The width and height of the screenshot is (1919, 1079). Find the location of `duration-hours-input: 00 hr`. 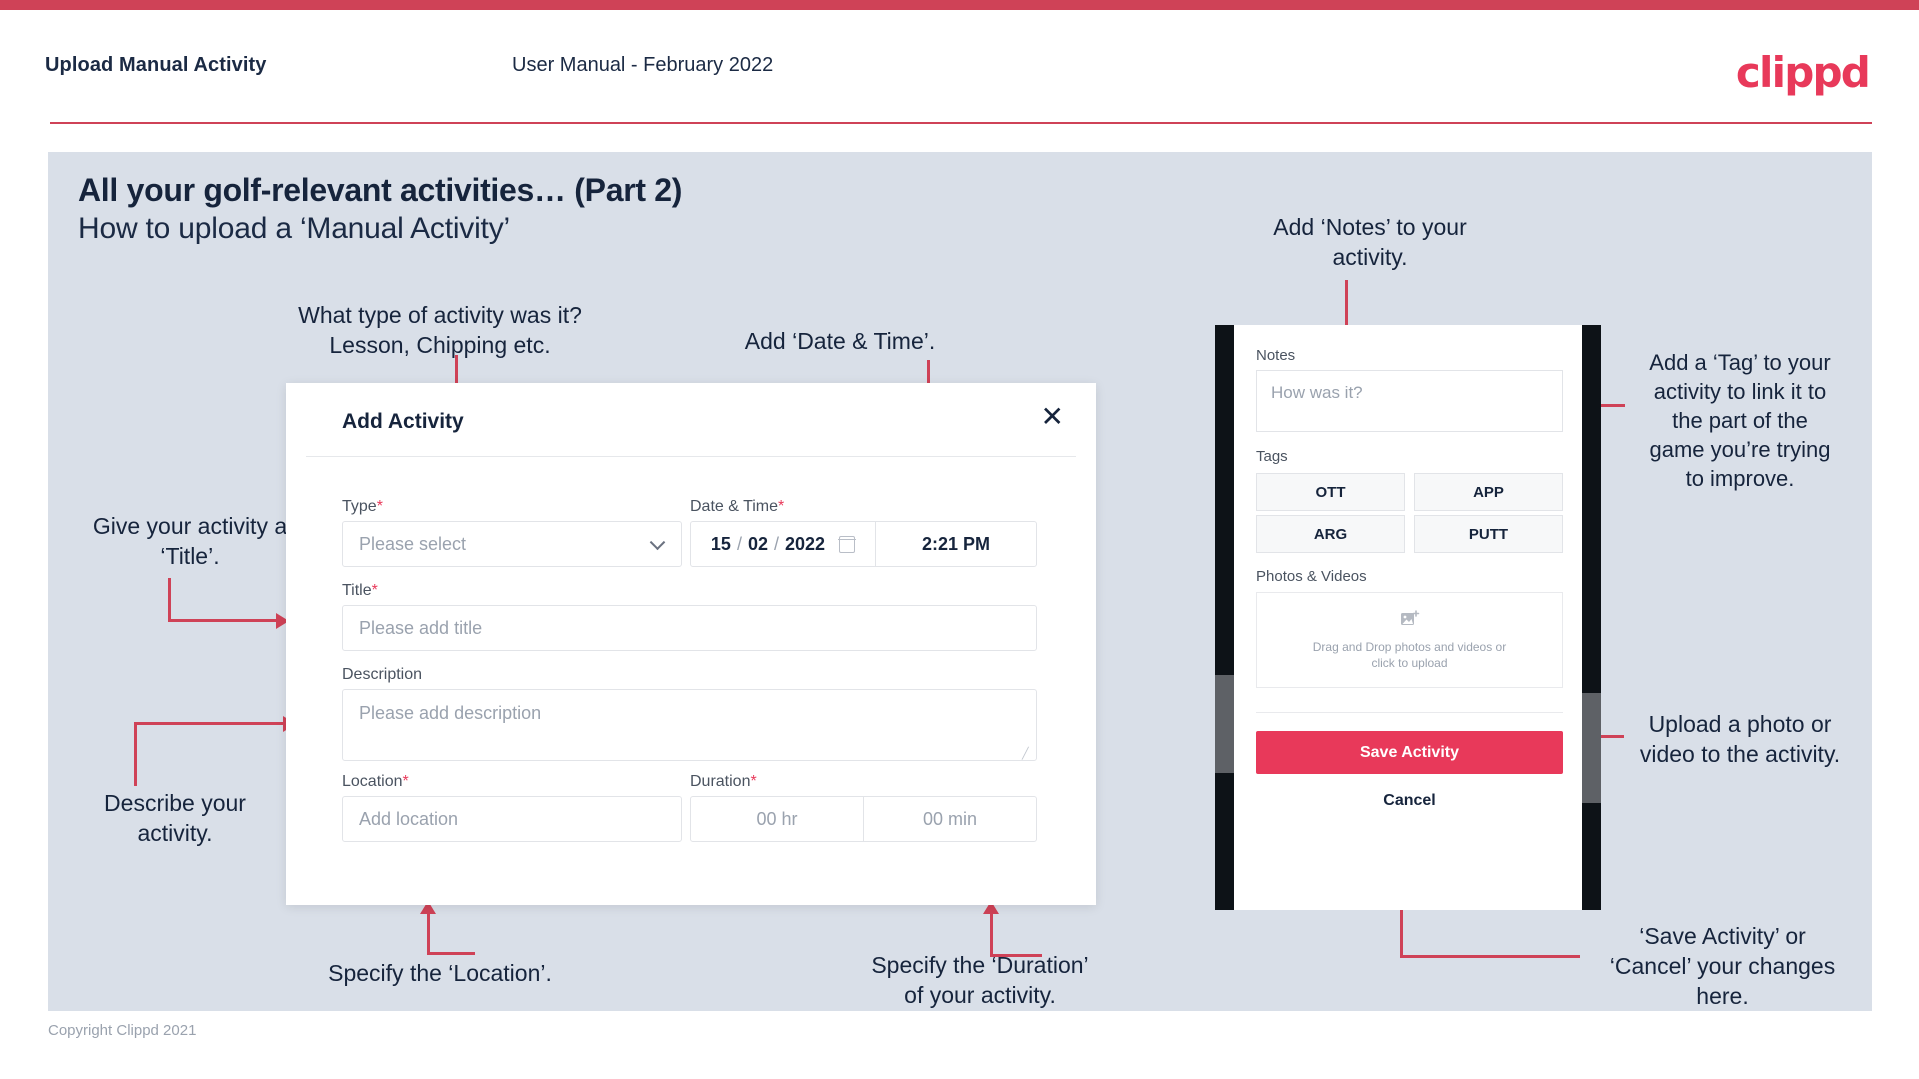

duration-hours-input: 00 hr is located at coordinates (777, 819).